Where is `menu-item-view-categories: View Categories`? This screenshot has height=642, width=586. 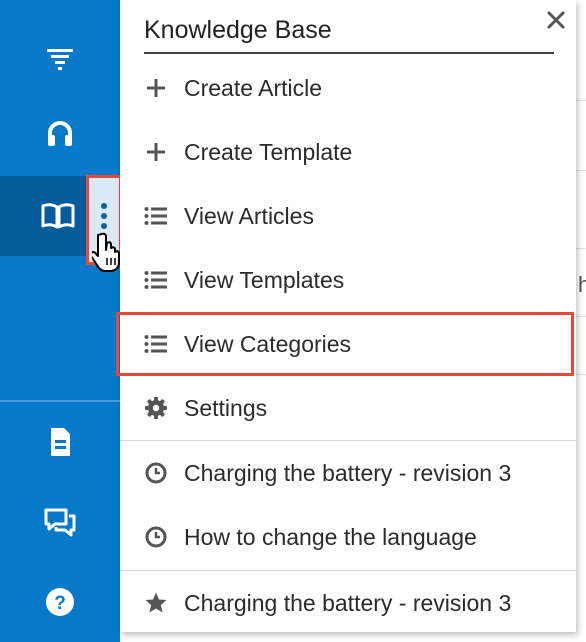
menu-item-view-categories: View Categories is located at coordinates (345, 344).